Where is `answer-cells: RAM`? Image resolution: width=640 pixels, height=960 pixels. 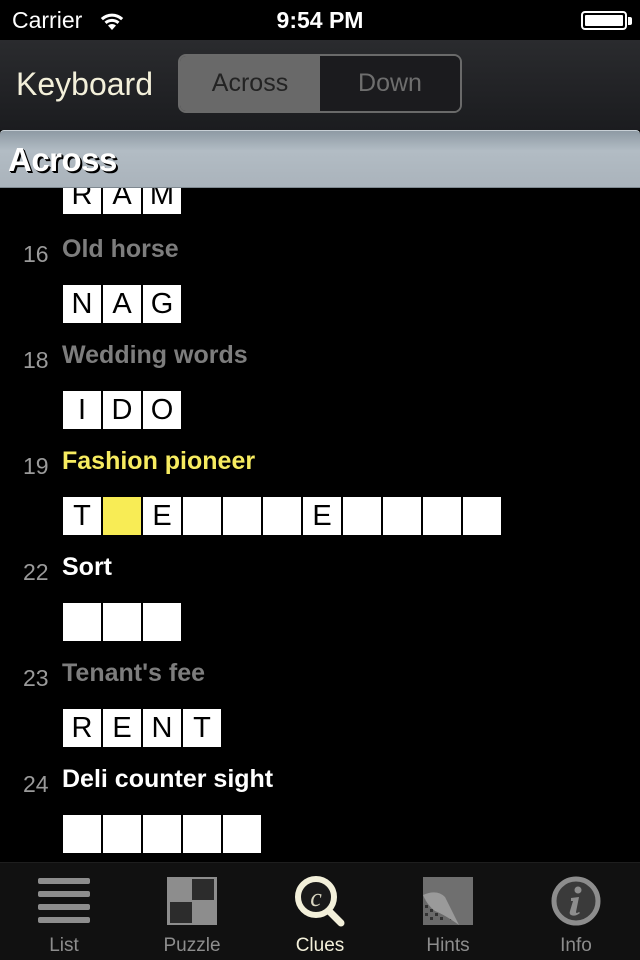 answer-cells: RAM is located at coordinates (122, 201).